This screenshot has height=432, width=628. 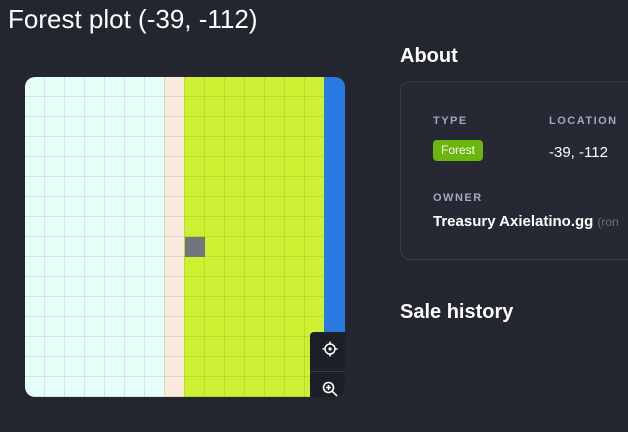 What do you see at coordinates (133, 19) in the screenshot?
I see `page-title: Forest plot (-39, -112)` at bounding box center [133, 19].